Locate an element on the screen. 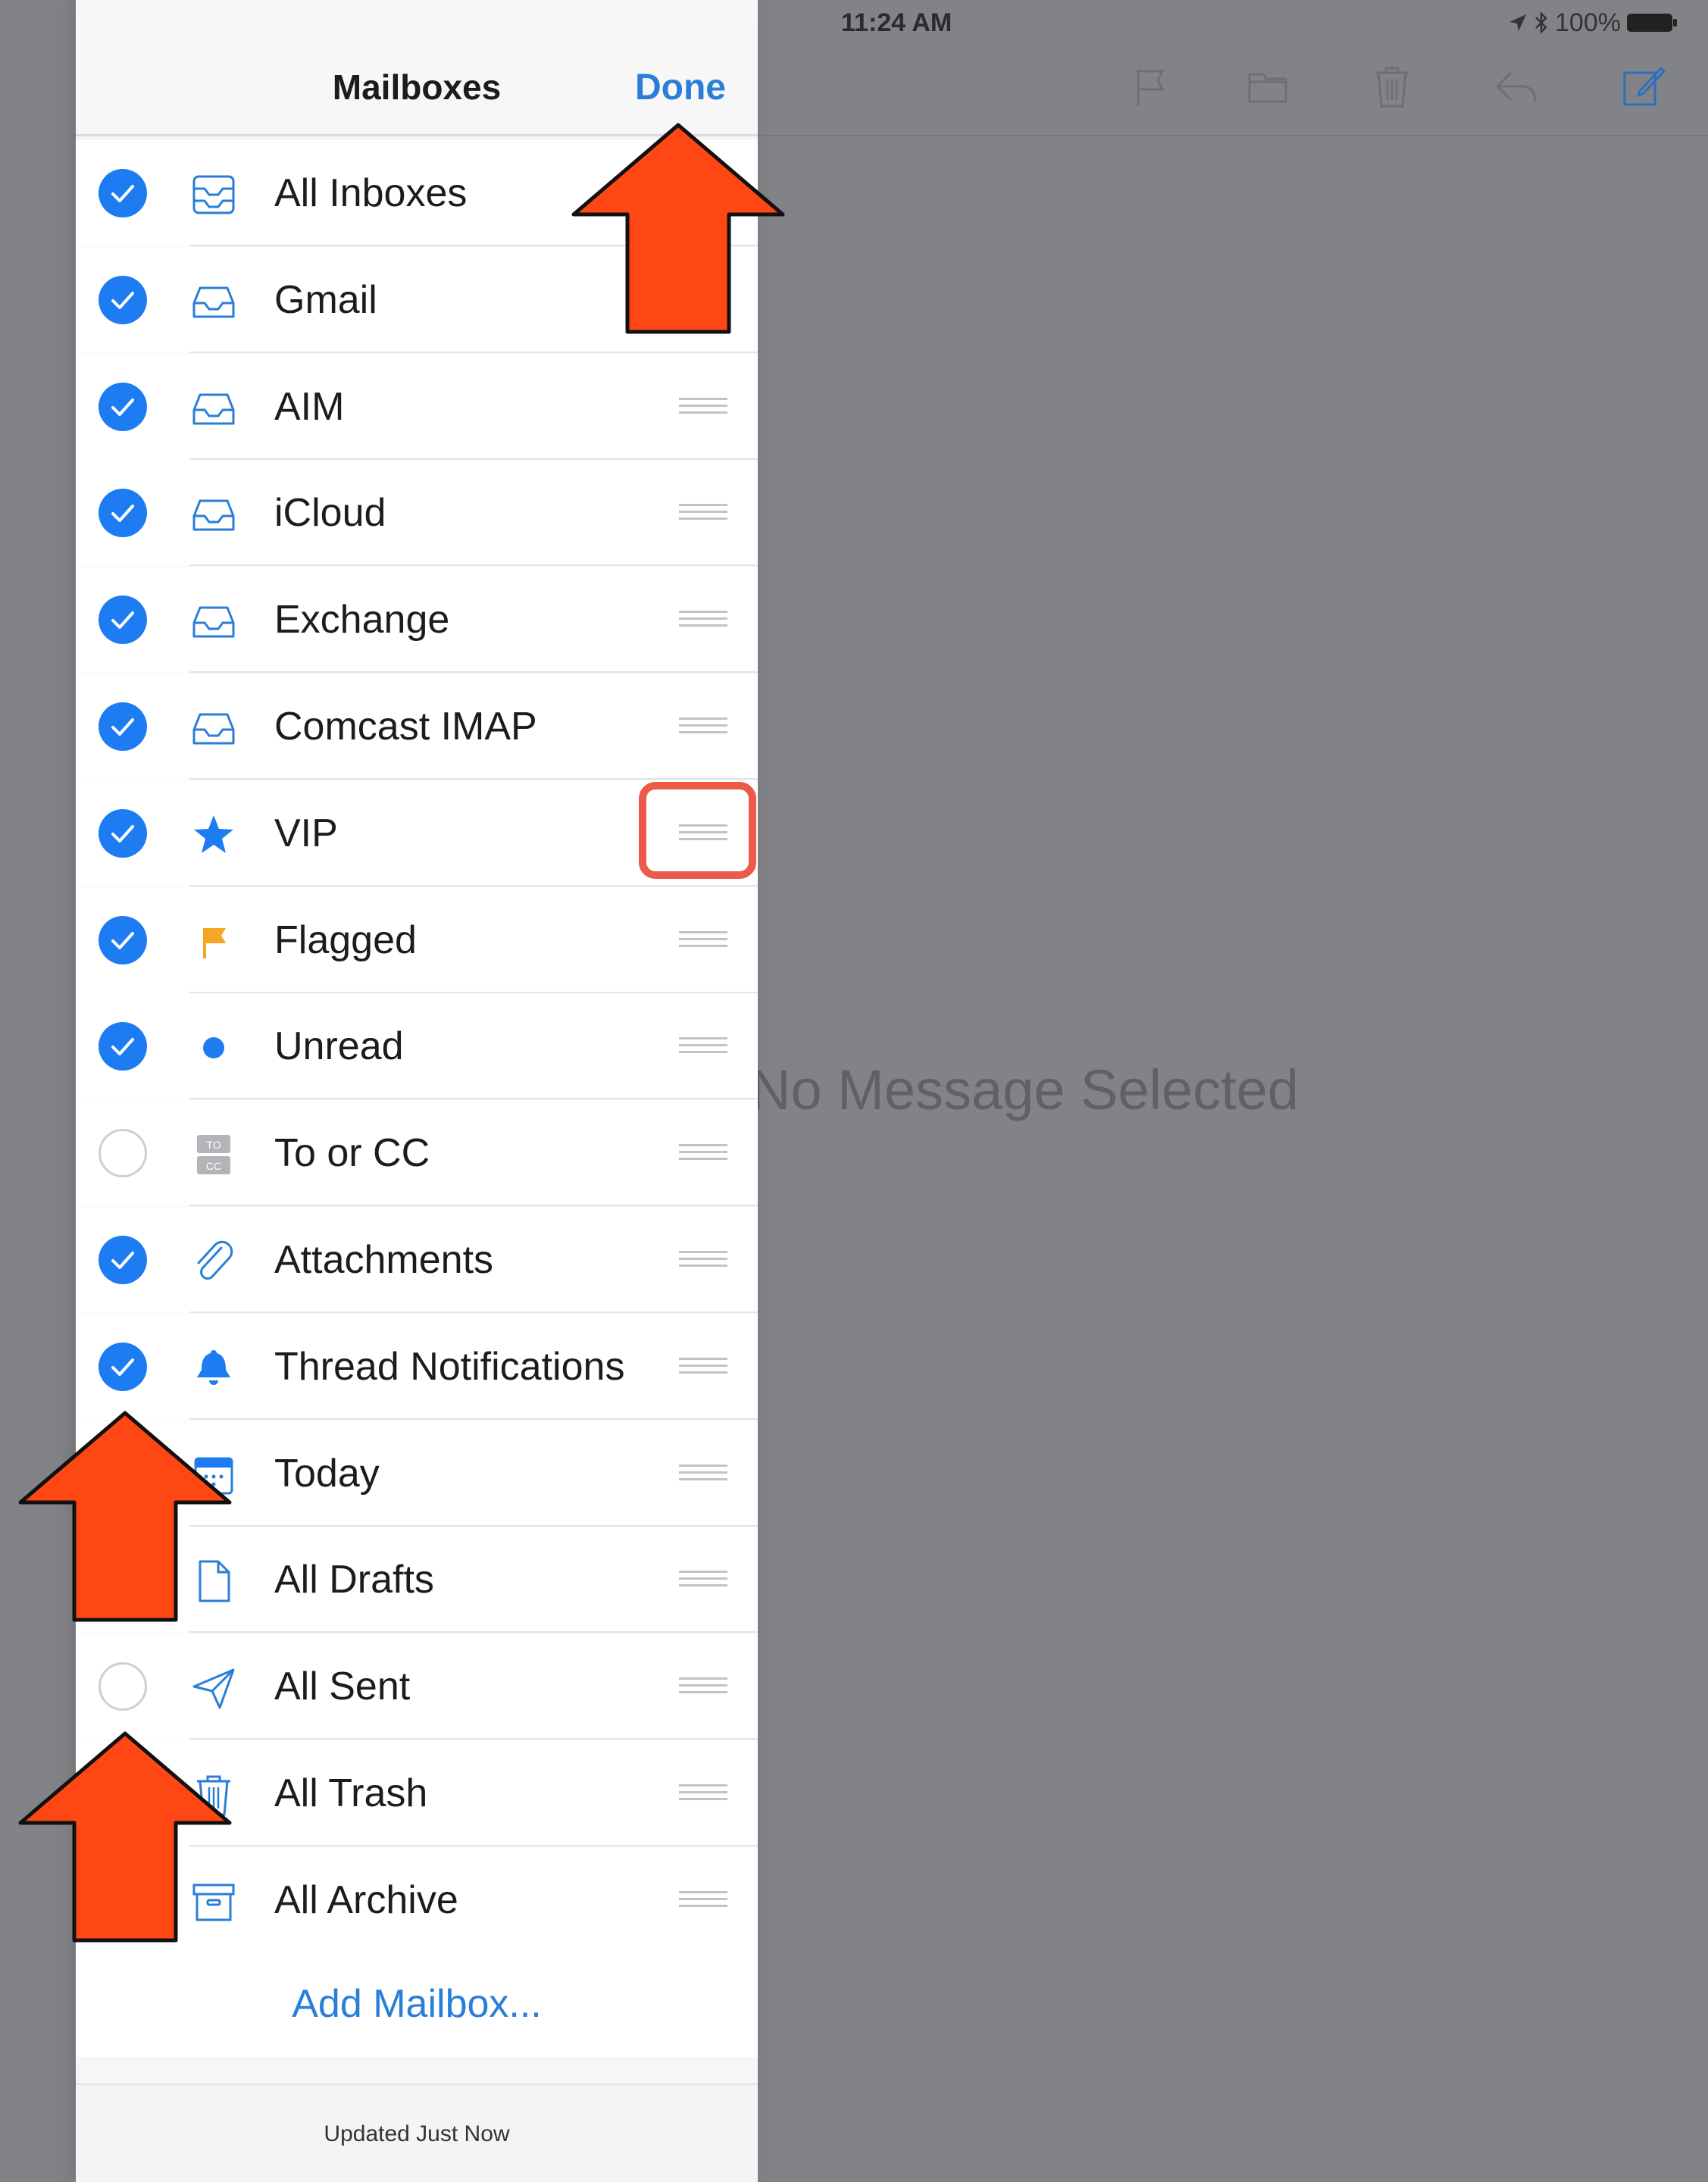 Image resolution: width=1708 pixels, height=2182 pixels. location-icon is located at coordinates (1517, 22).